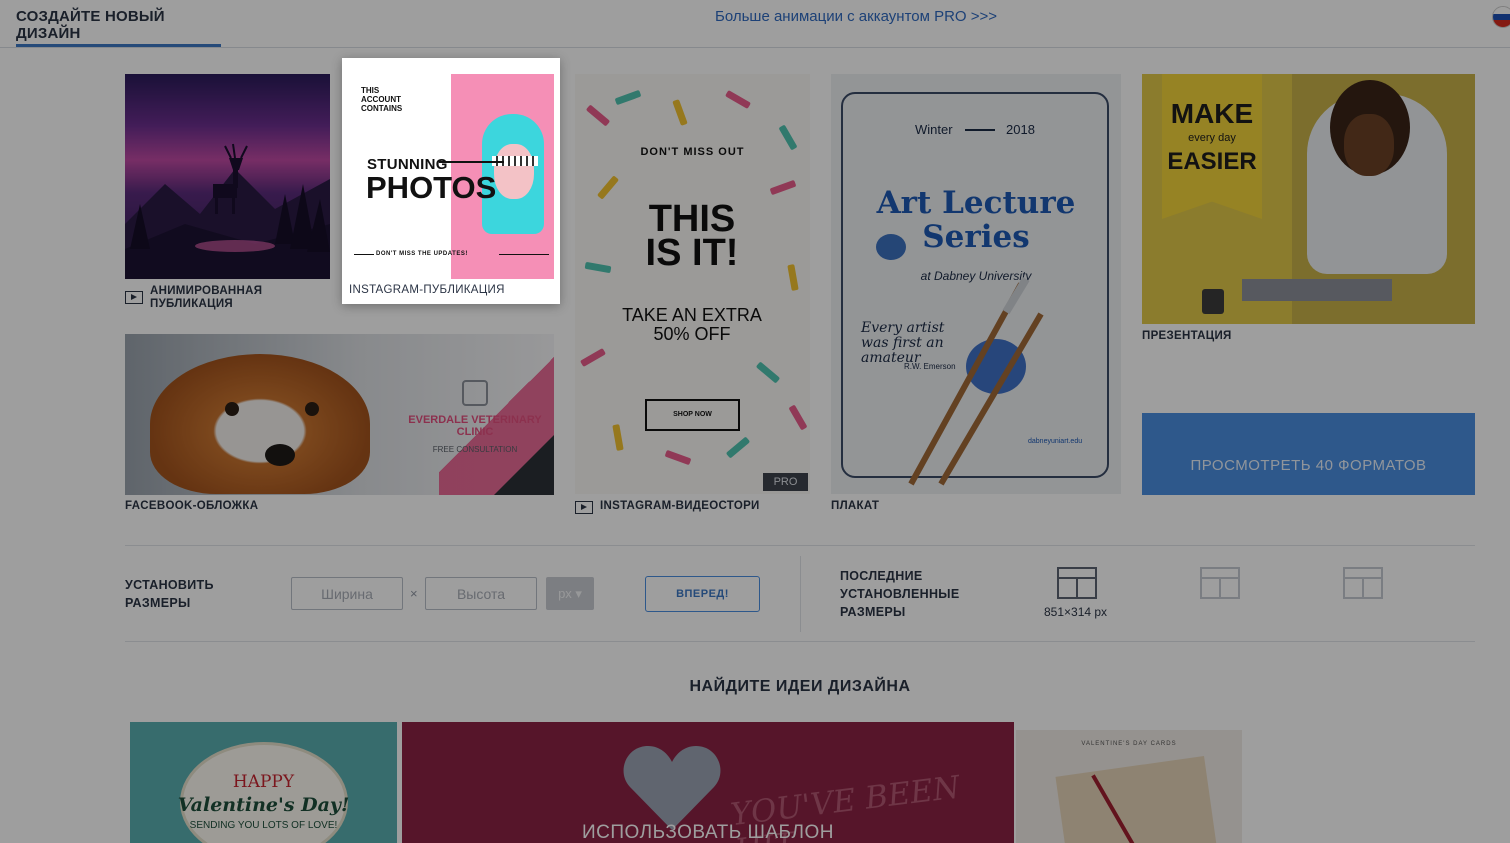  Describe the element at coordinates (785, 482) in the screenshot. I see `pro-badge: PRO` at that location.